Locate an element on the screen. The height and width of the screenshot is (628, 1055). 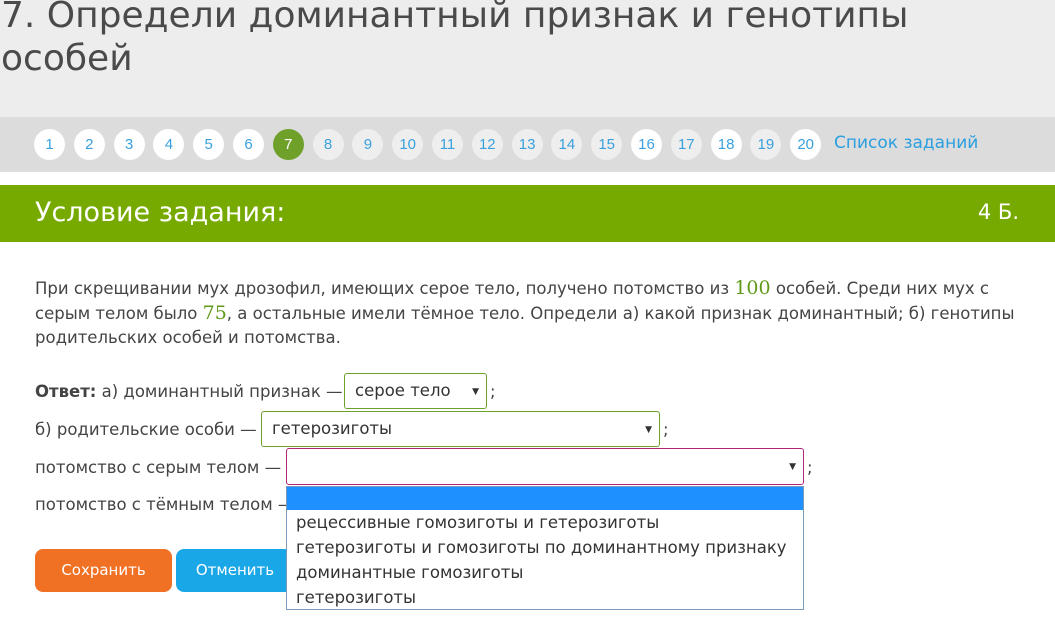
answer-label: Ответ: is located at coordinates (66, 391).